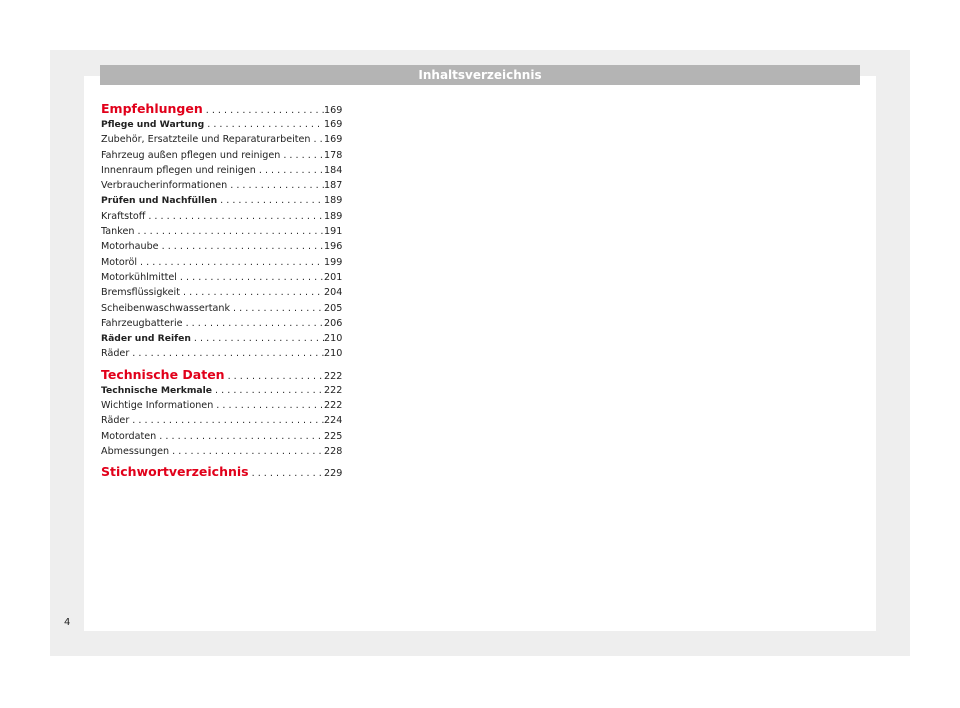 Image resolution: width=960 pixels, height=708 pixels. What do you see at coordinates (178, 170) in the screenshot?
I see `toc-label: Innenraum pflegen und reinigen` at bounding box center [178, 170].